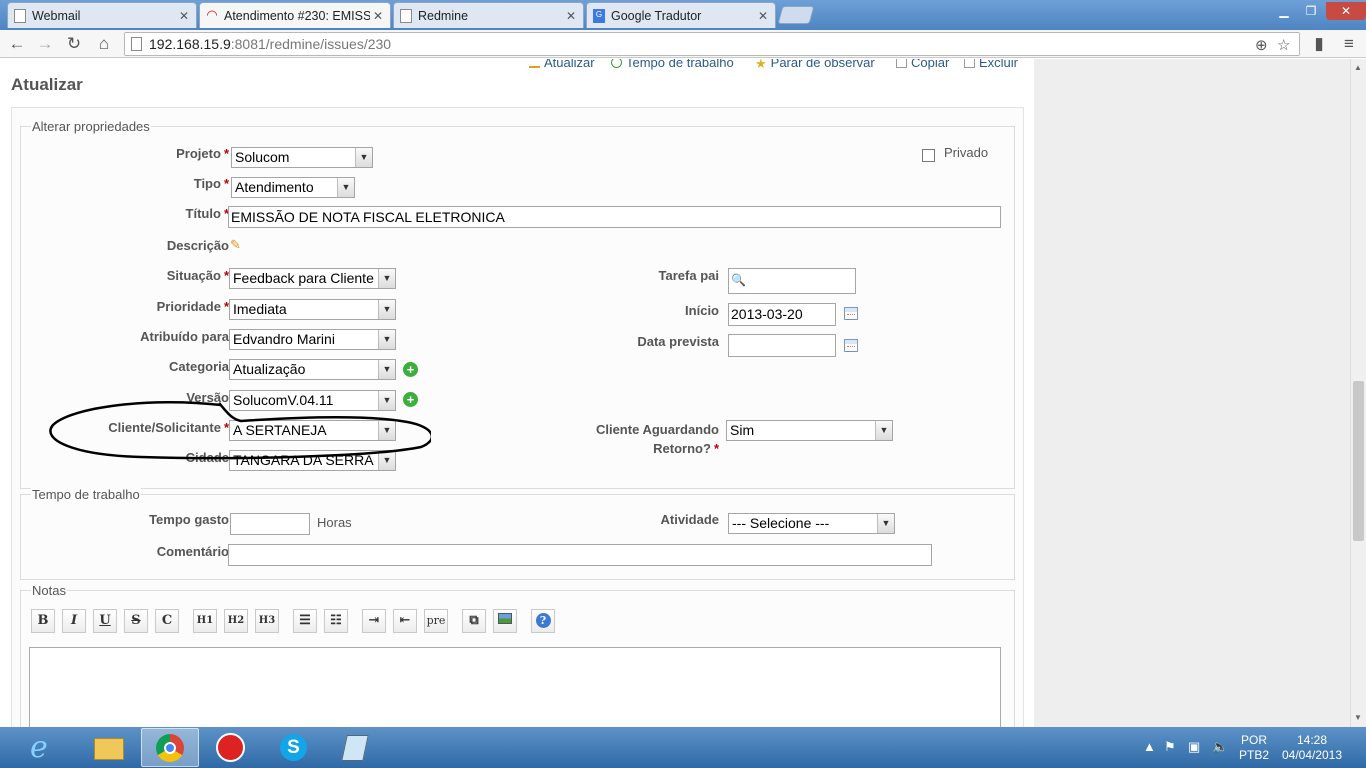 The image size is (1366, 768). I want to click on vertical-scrollbar: ▲ ▼, so click(1358, 393).